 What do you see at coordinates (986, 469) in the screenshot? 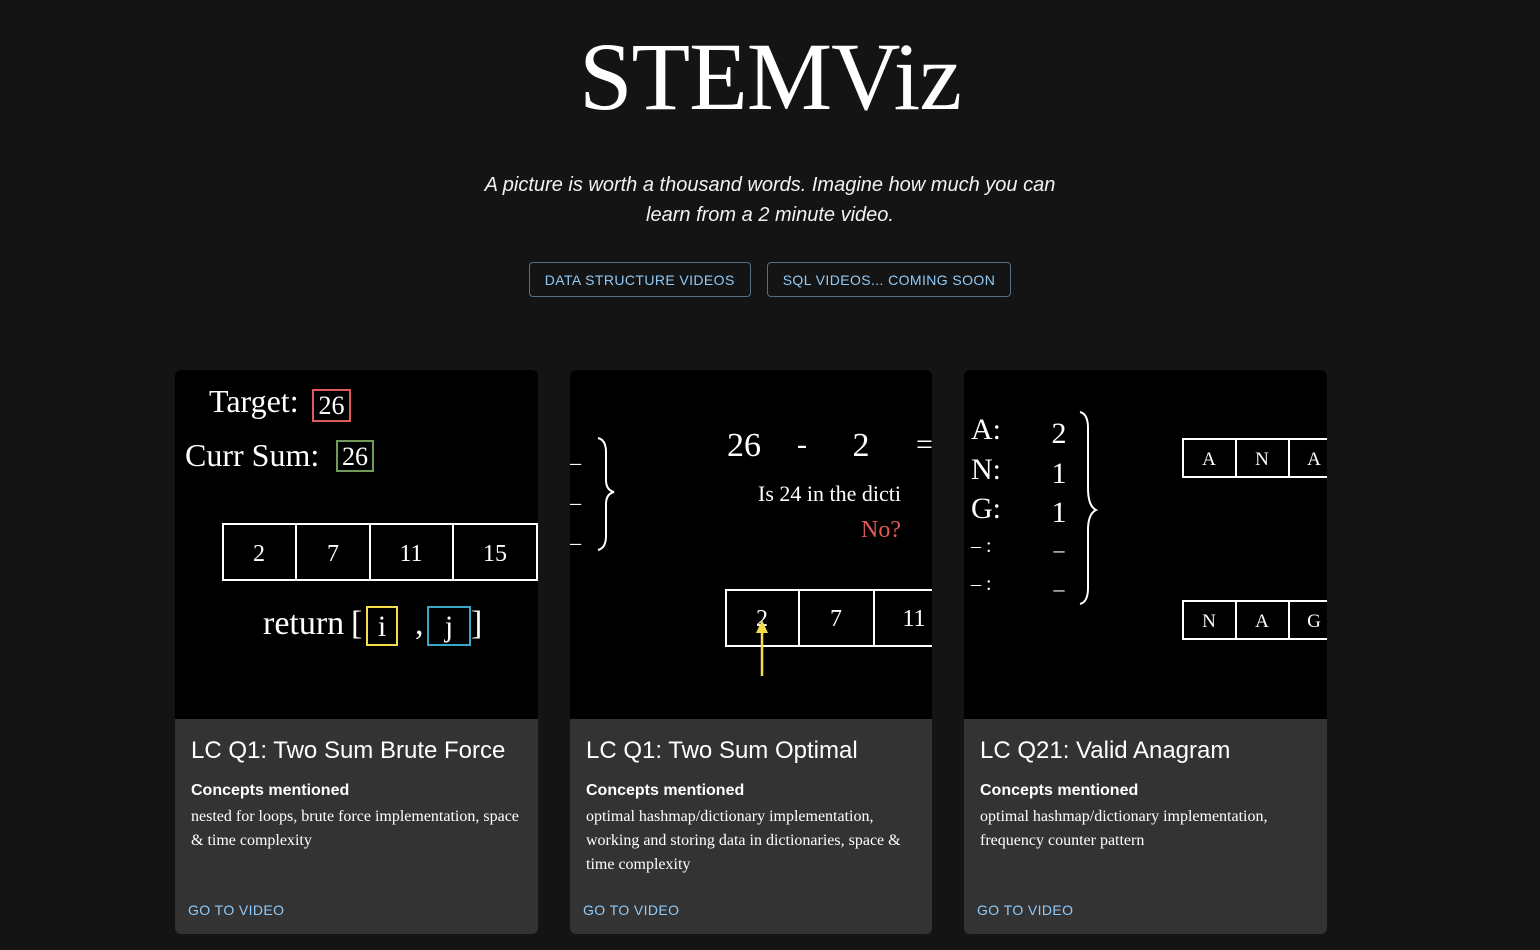
I see `freq-key: N:` at bounding box center [986, 469].